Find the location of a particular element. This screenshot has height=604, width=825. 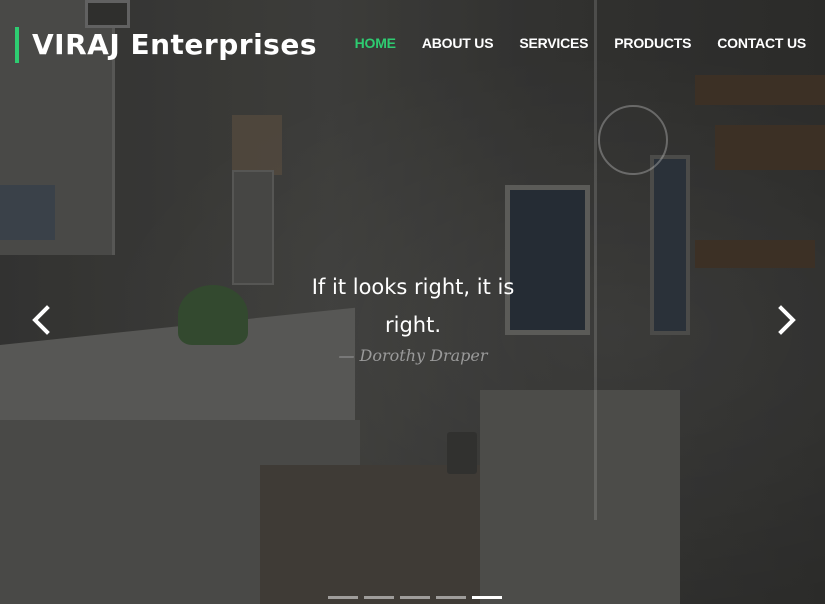

nav-about-us: ABOUT US is located at coordinates (458, 43).